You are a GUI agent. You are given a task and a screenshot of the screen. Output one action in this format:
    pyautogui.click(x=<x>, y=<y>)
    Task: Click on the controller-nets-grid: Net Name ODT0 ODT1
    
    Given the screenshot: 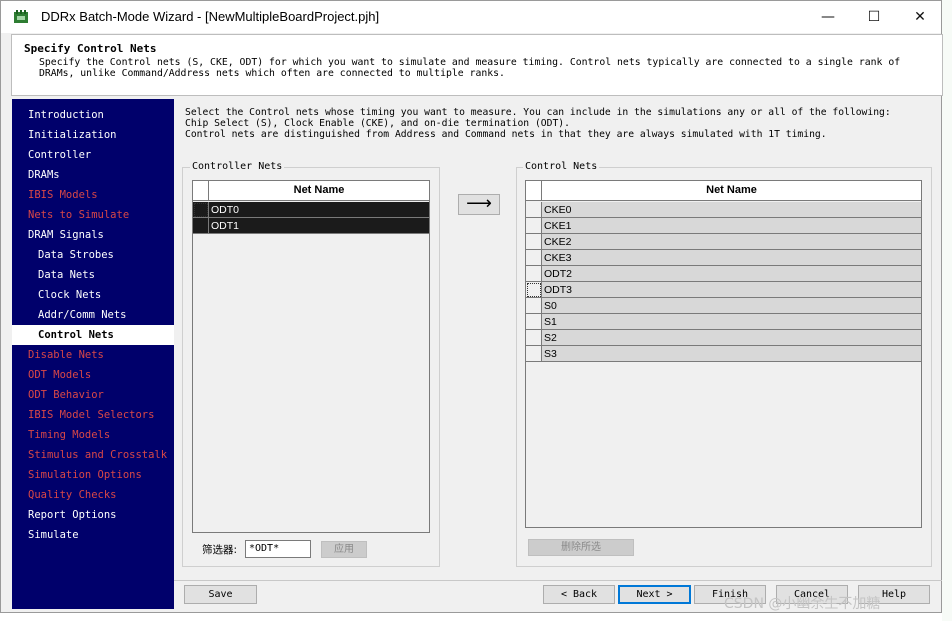 What is the action you would take?
    pyautogui.click(x=311, y=356)
    